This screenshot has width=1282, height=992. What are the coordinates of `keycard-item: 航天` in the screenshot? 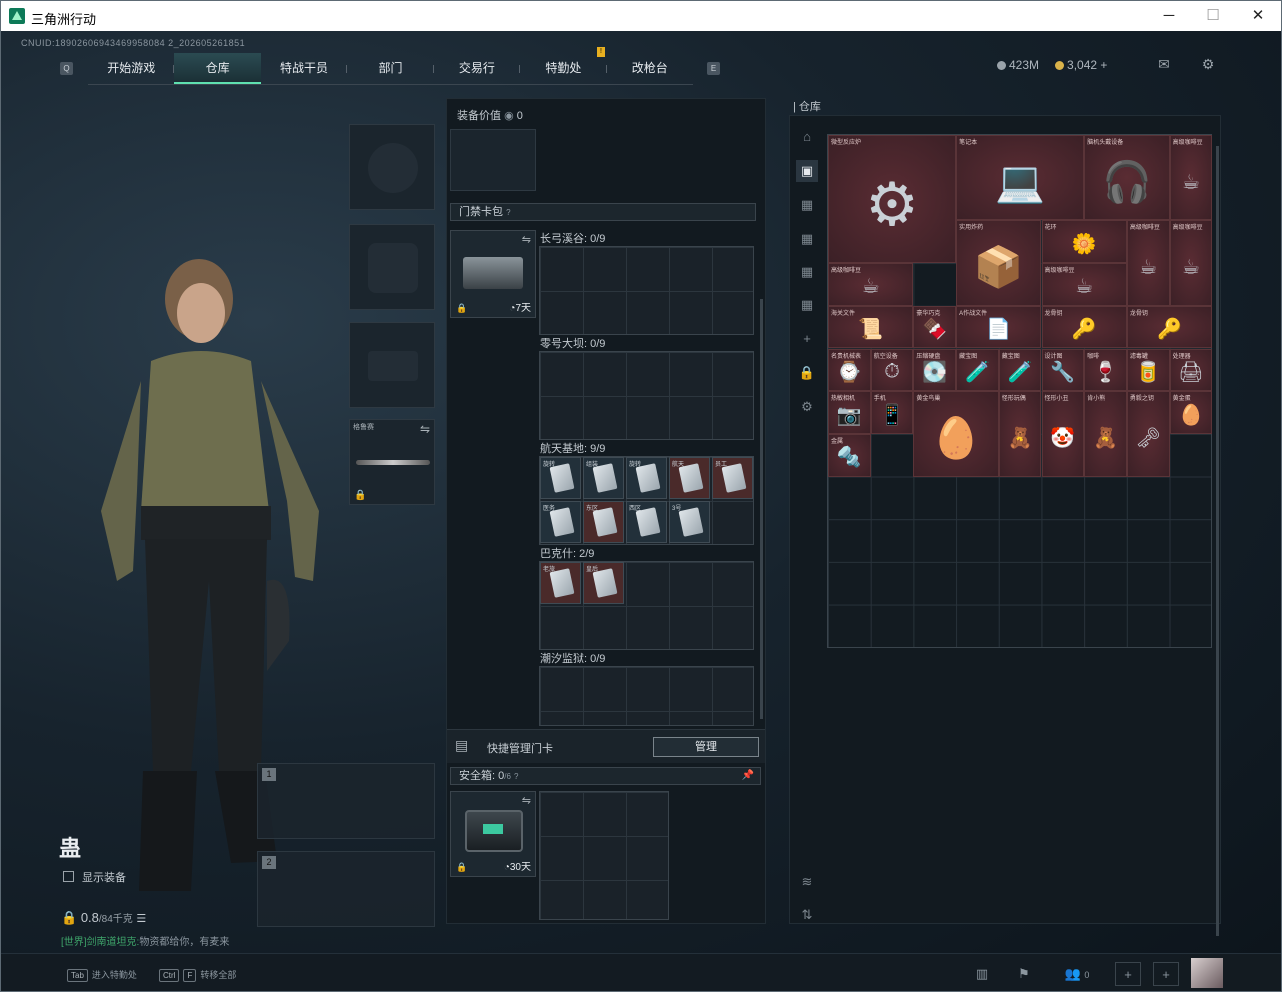 It's located at (689, 478).